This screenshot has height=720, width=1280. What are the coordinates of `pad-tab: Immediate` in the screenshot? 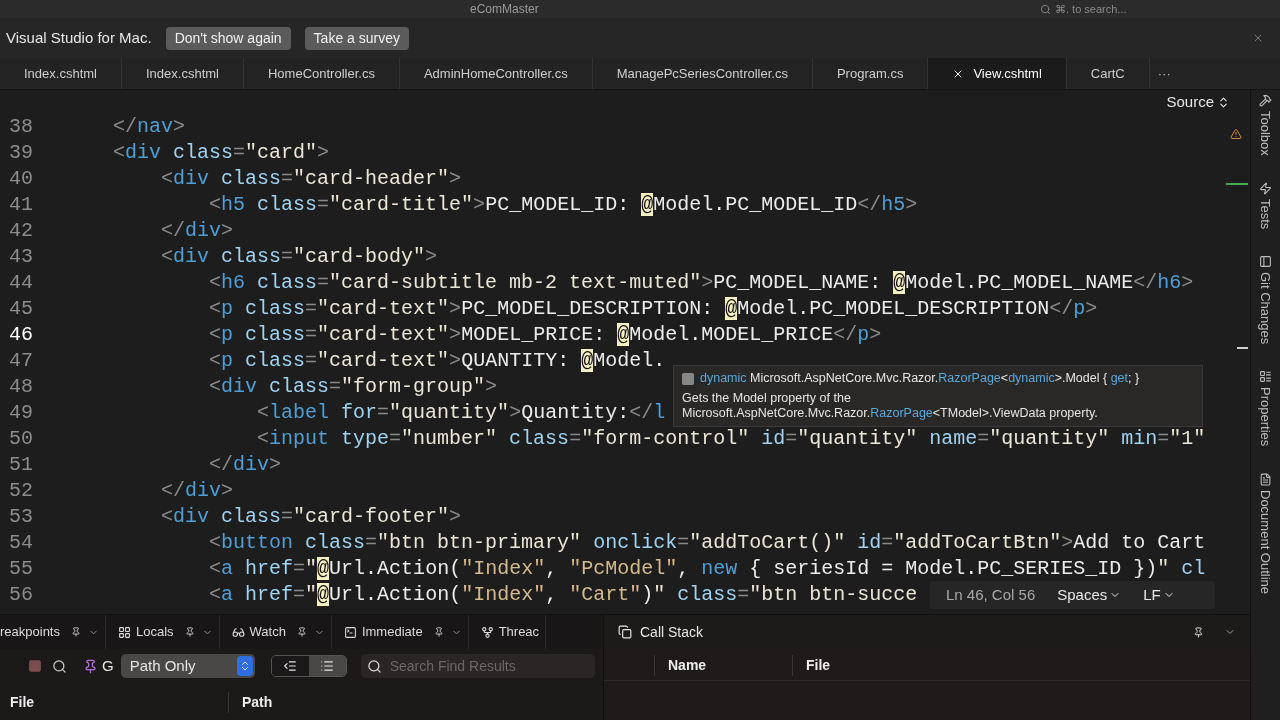 It's located at (400, 632).